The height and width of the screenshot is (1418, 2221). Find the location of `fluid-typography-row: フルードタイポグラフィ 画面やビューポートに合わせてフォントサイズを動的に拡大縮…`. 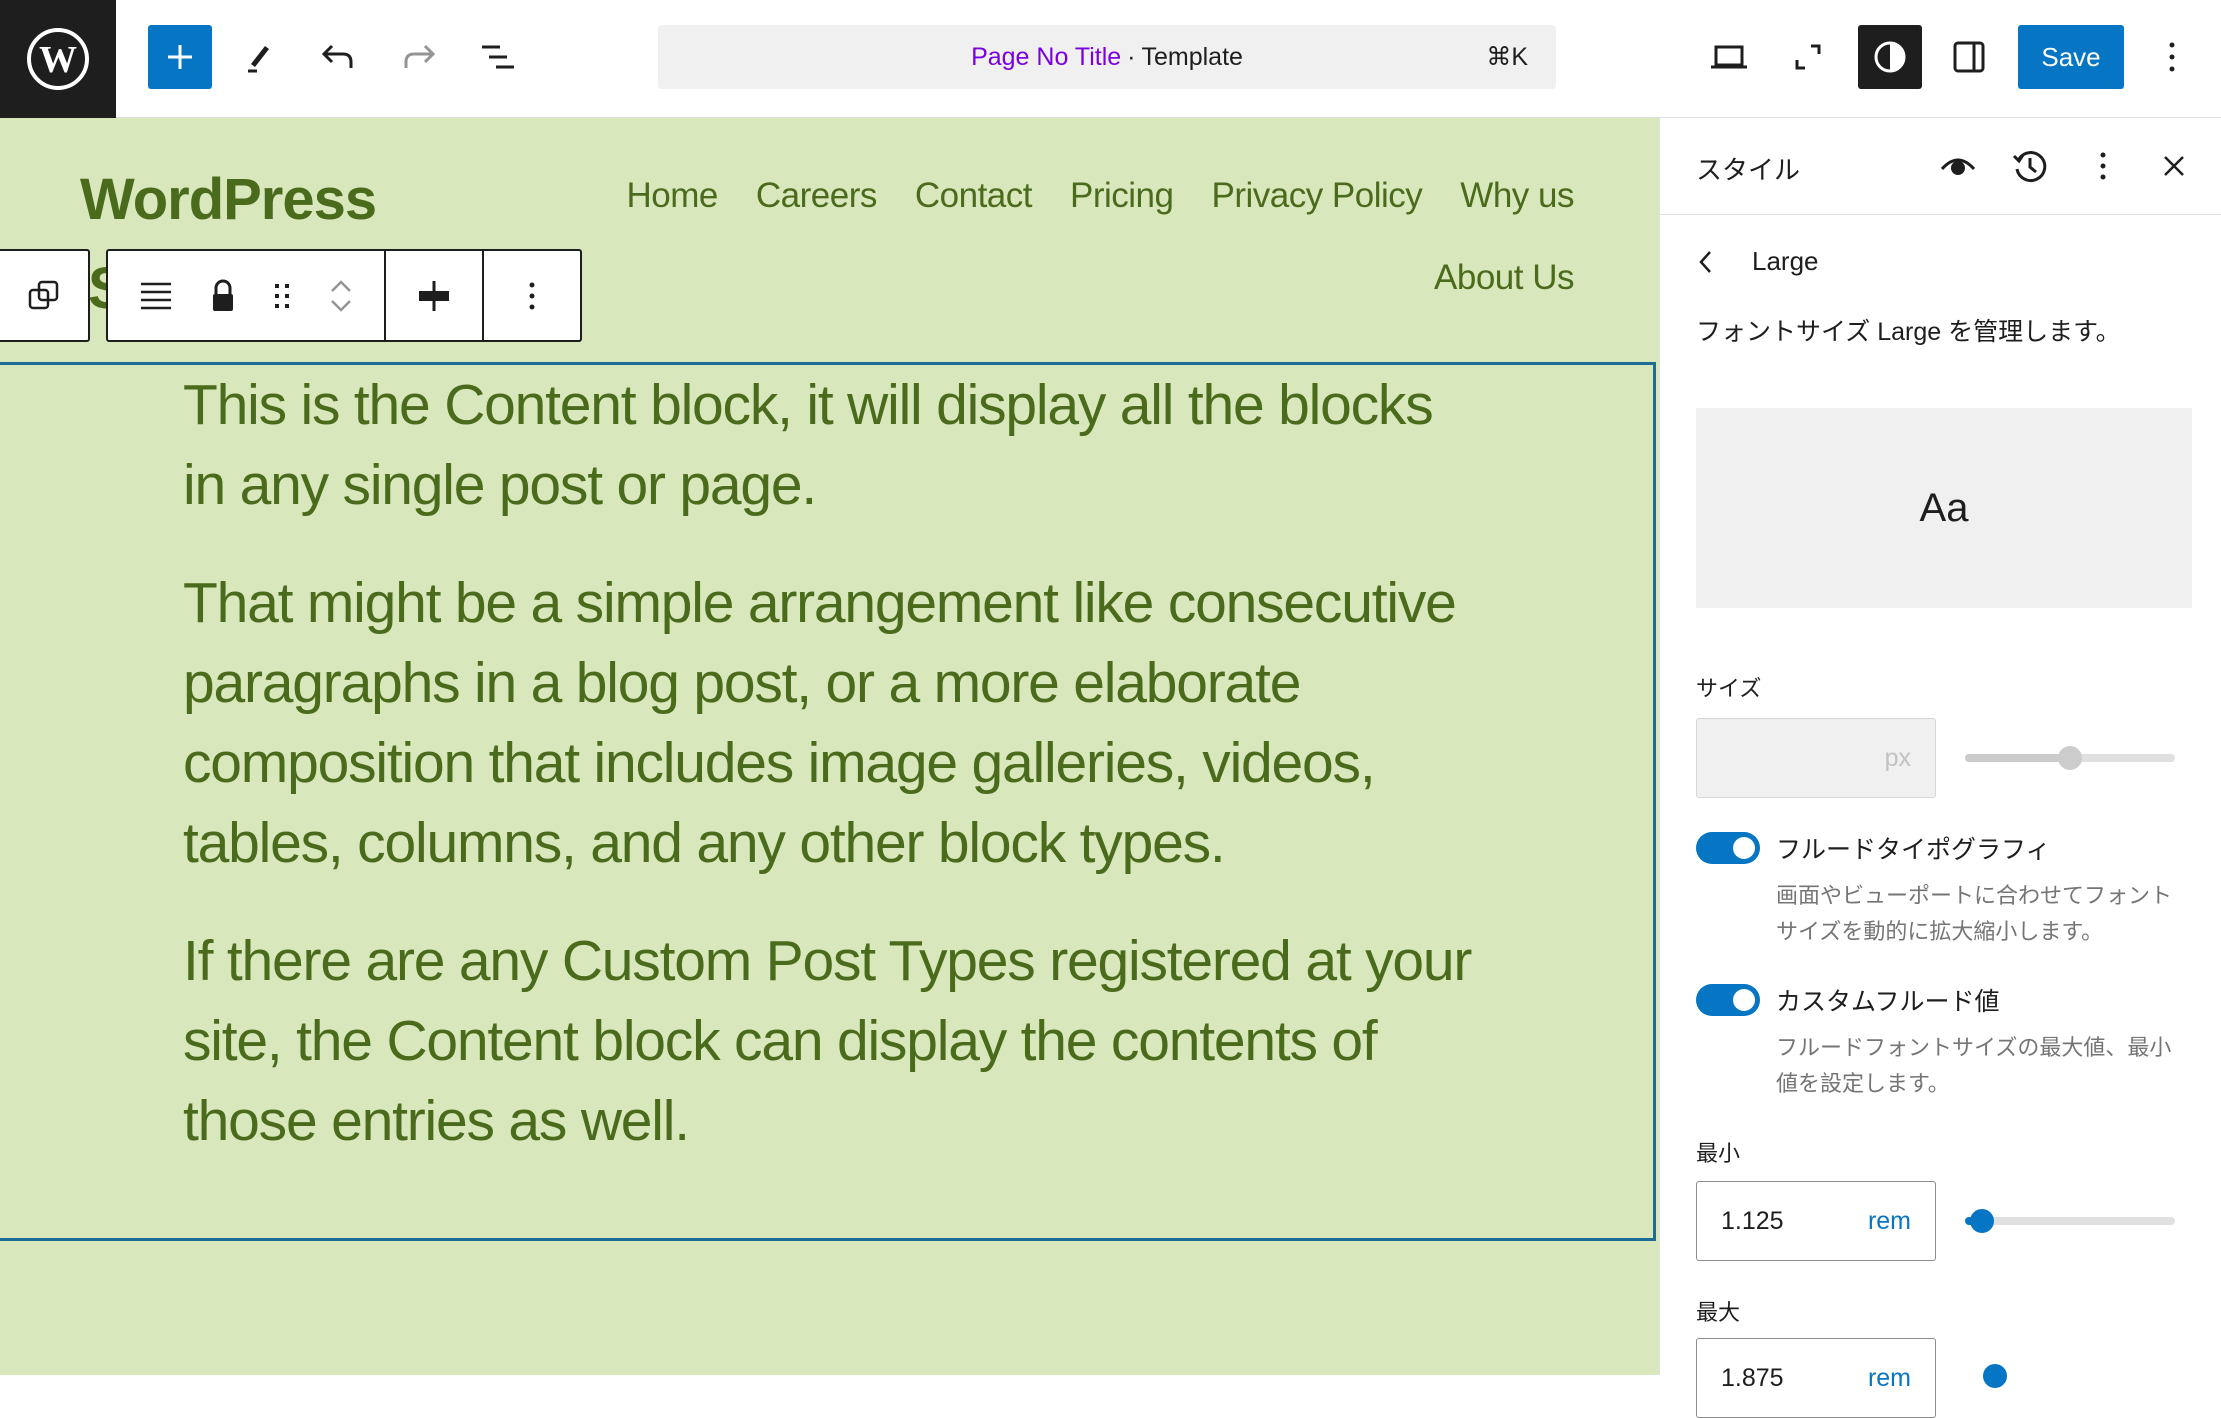

fluid-typography-row: フルードタイポグラフィ 画面やビューポートに合わせてフォントサイズを動的に拡大縮… is located at coordinates (1941, 890).